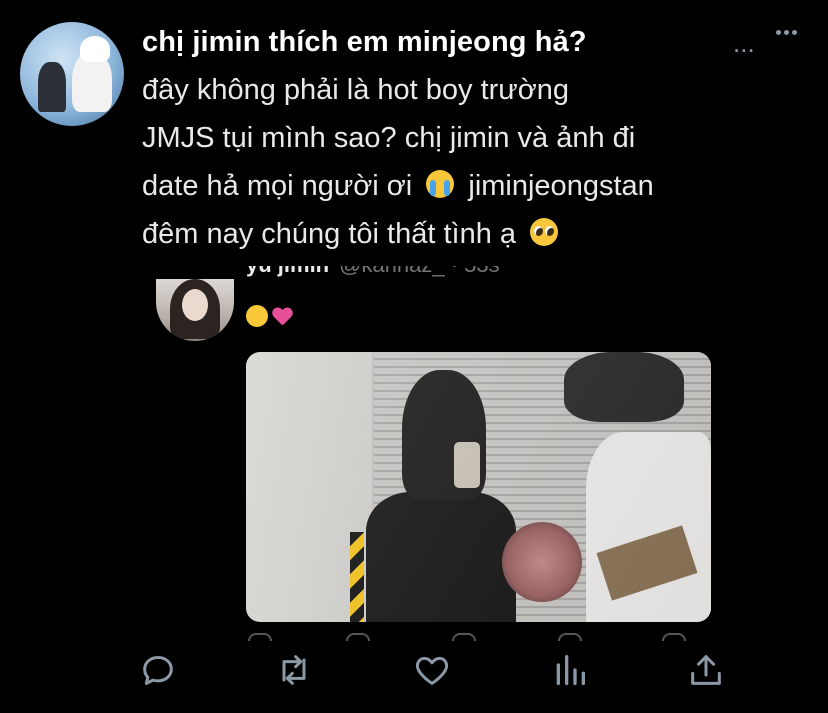 The width and height of the screenshot is (828, 713). I want to click on tweet-text-line: date hả mọi người ơi jiminjeongstan, so click(477, 186).